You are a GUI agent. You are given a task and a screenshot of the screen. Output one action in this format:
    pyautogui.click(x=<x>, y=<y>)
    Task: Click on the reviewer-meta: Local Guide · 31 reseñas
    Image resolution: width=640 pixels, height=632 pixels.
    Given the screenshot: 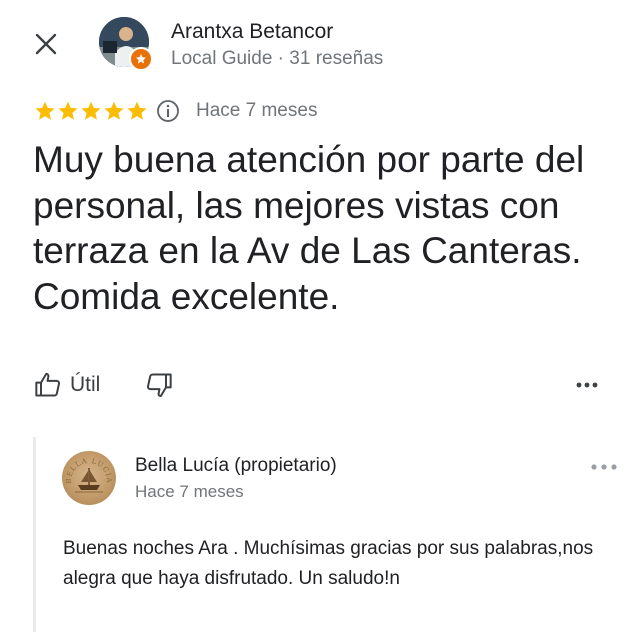 What is the action you would take?
    pyautogui.click(x=277, y=58)
    